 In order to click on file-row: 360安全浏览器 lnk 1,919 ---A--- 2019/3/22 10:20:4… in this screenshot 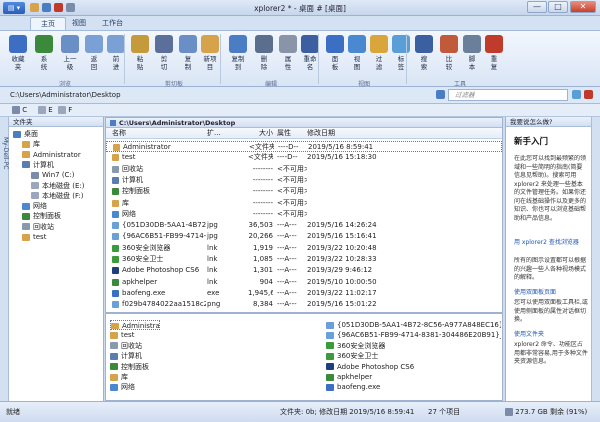, I will do `click(304, 248)`.